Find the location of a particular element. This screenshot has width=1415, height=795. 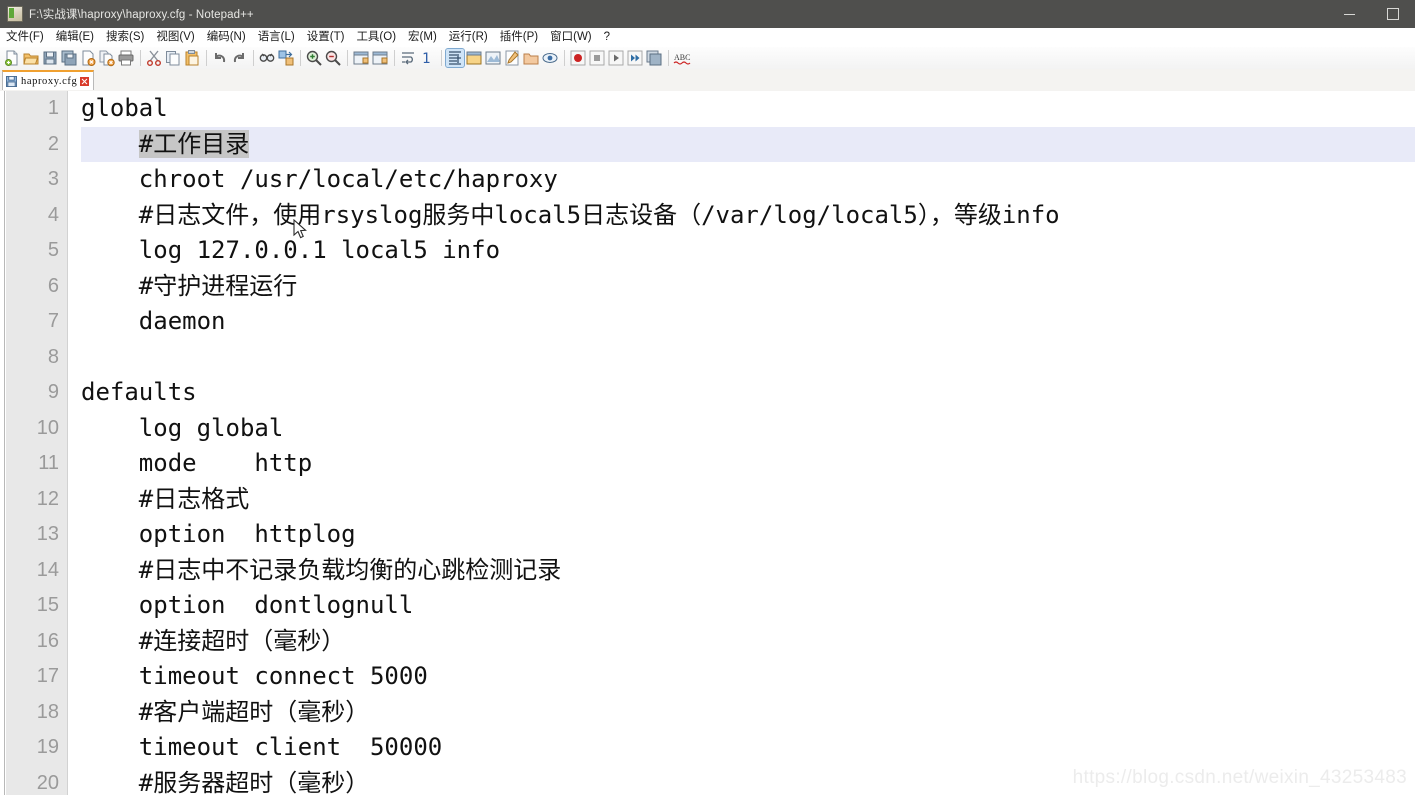

user-defined-dialog-icon is located at coordinates (474, 58).